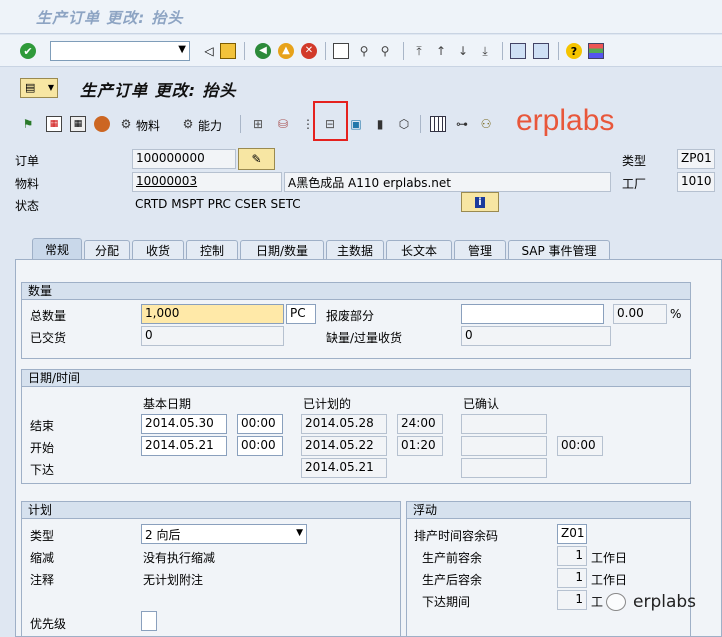 This screenshot has height=637, width=722. I want to click on basic-start-date-input: 2014.05.21, so click(184, 446).